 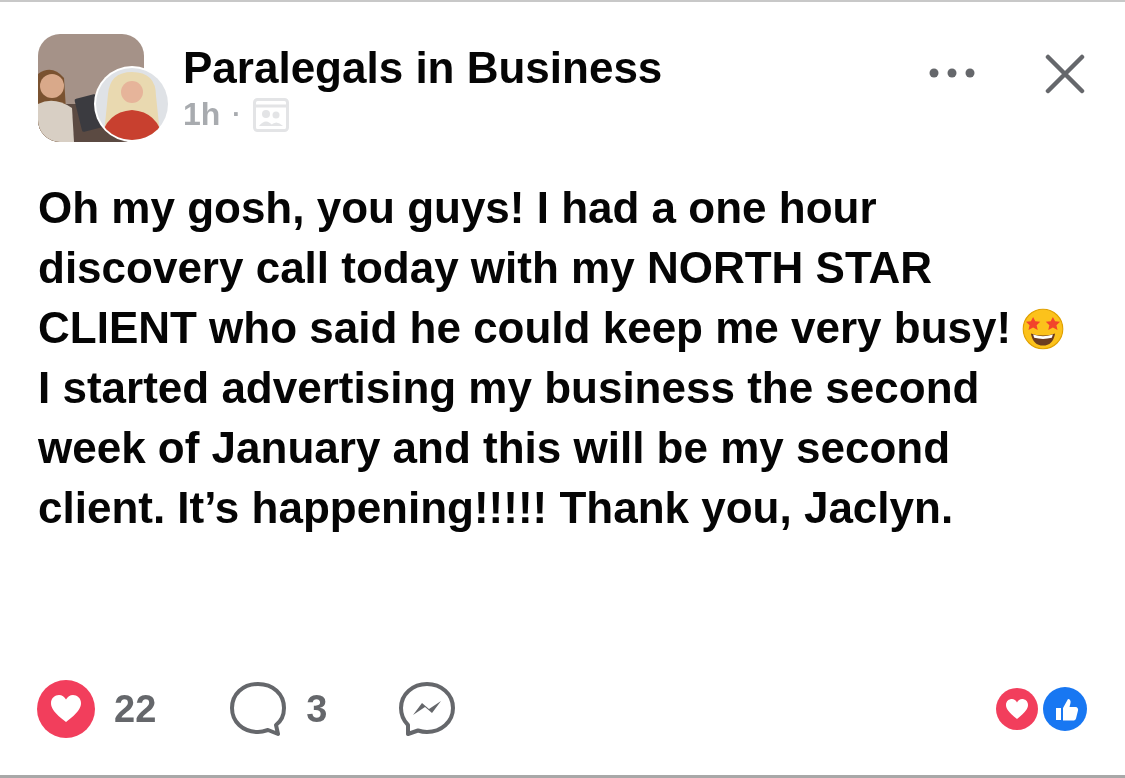 What do you see at coordinates (271, 114) in the screenshot?
I see `group-icon` at bounding box center [271, 114].